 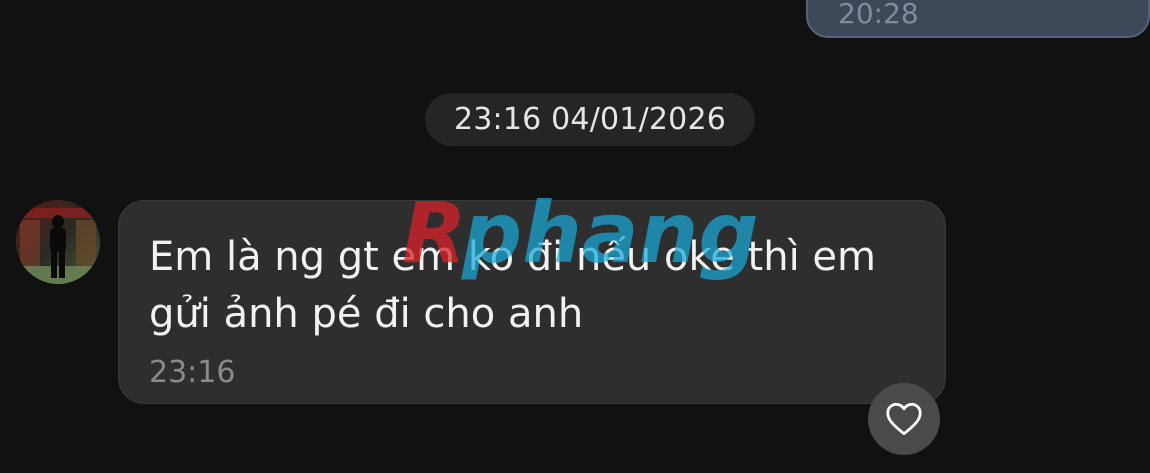 I want to click on avatar, so click(x=58, y=242).